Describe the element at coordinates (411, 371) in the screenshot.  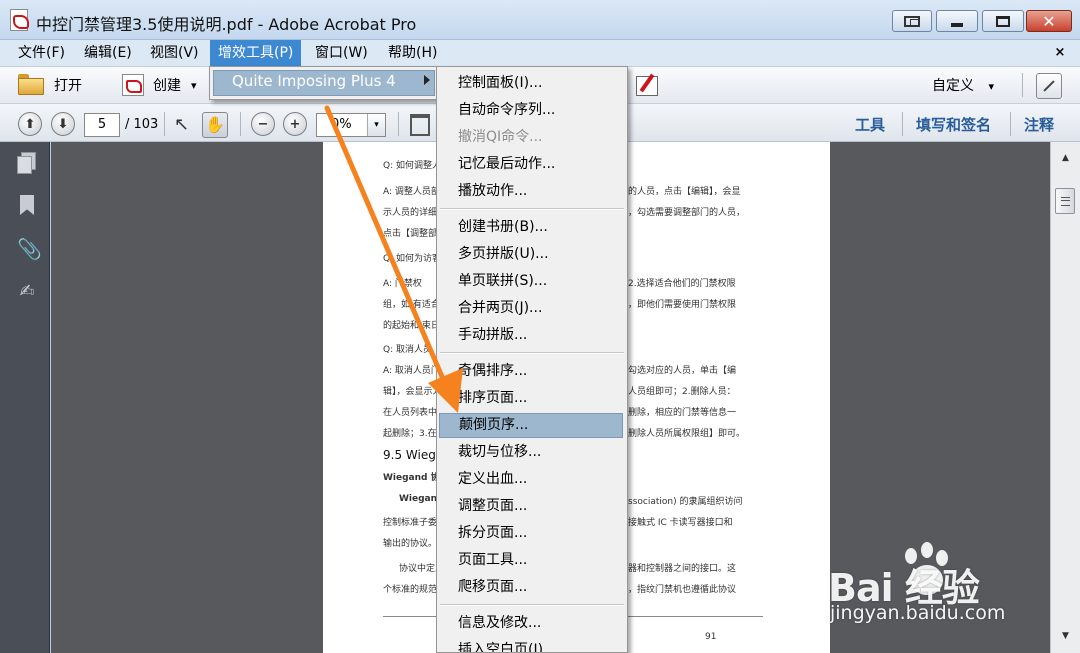
I see `doc-line: A: 取消人员门` at that location.